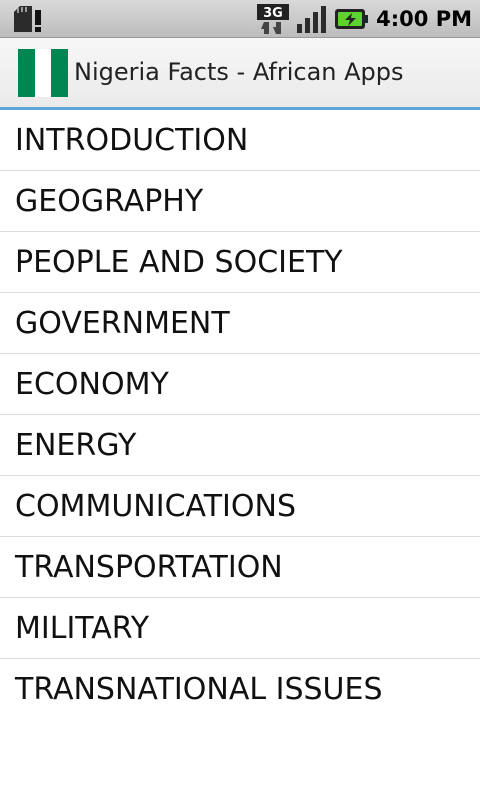 This screenshot has height=800, width=480. What do you see at coordinates (240, 567) in the screenshot?
I see `list-item-transportation: TRANSPORTATION` at bounding box center [240, 567].